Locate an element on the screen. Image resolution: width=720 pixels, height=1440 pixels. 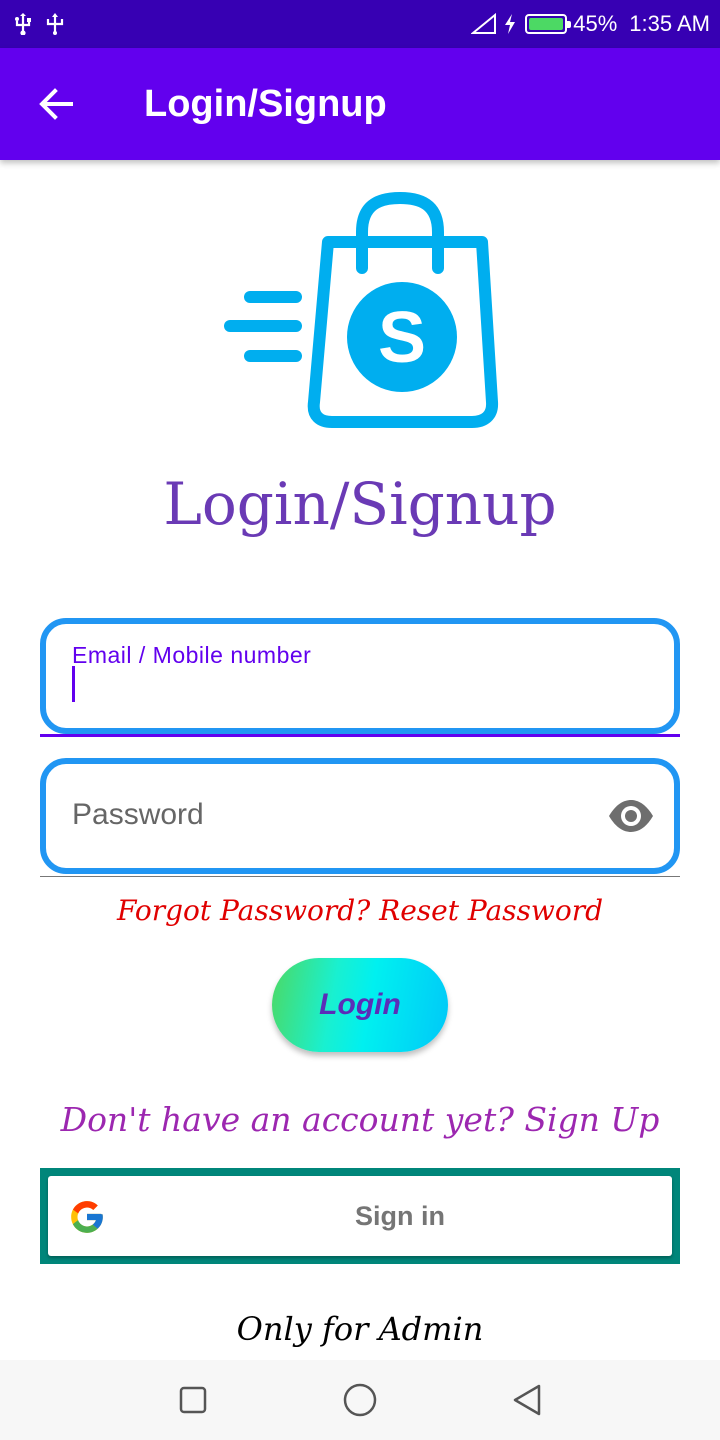
home-button is located at coordinates (360, 1400).